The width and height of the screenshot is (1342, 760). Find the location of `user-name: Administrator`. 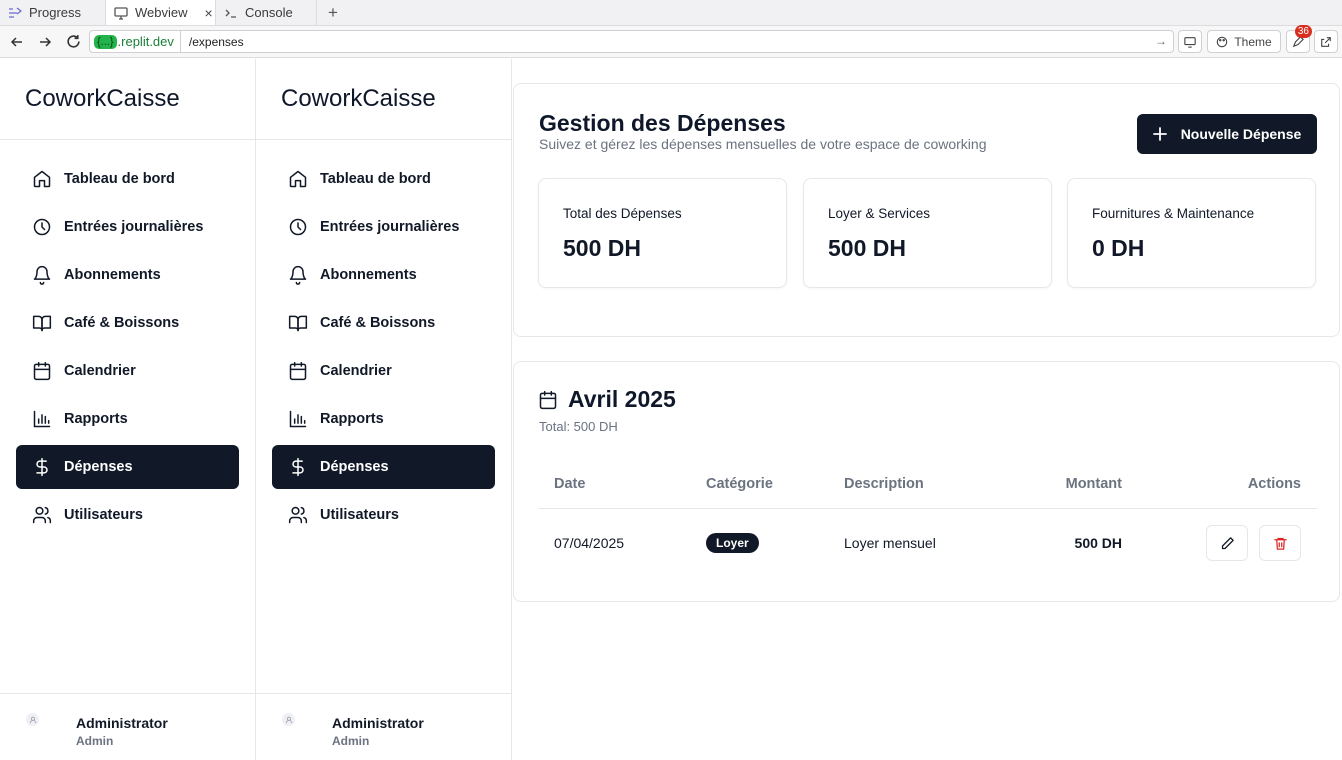

user-name: Administrator is located at coordinates (122, 723).